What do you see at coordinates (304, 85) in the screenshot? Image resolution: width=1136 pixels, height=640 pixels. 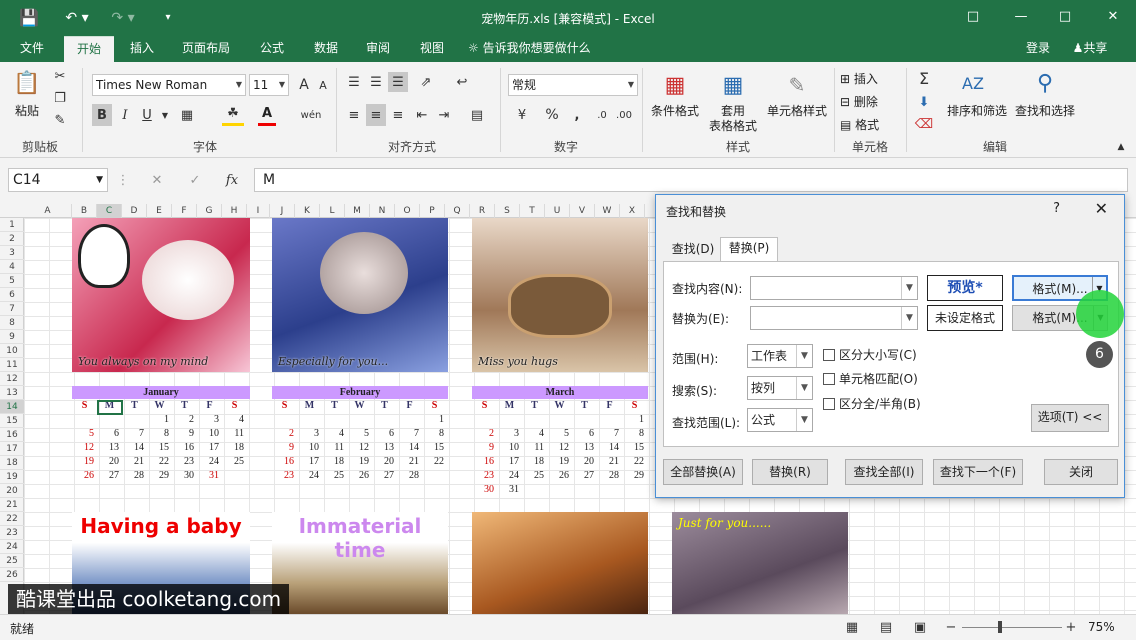 I see `grow-font-icon: A` at bounding box center [304, 85].